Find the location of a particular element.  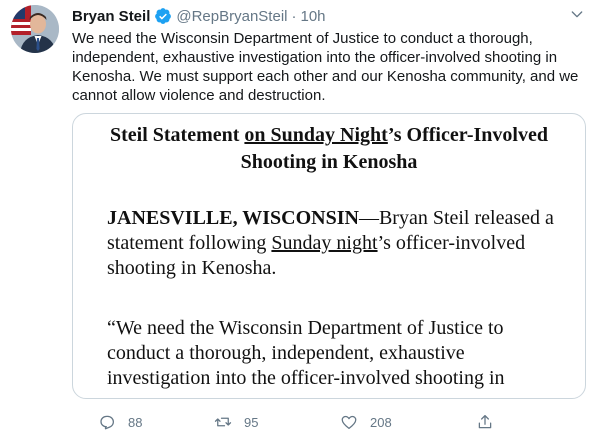

title-part-1: Steil Statement is located at coordinates (177, 135).